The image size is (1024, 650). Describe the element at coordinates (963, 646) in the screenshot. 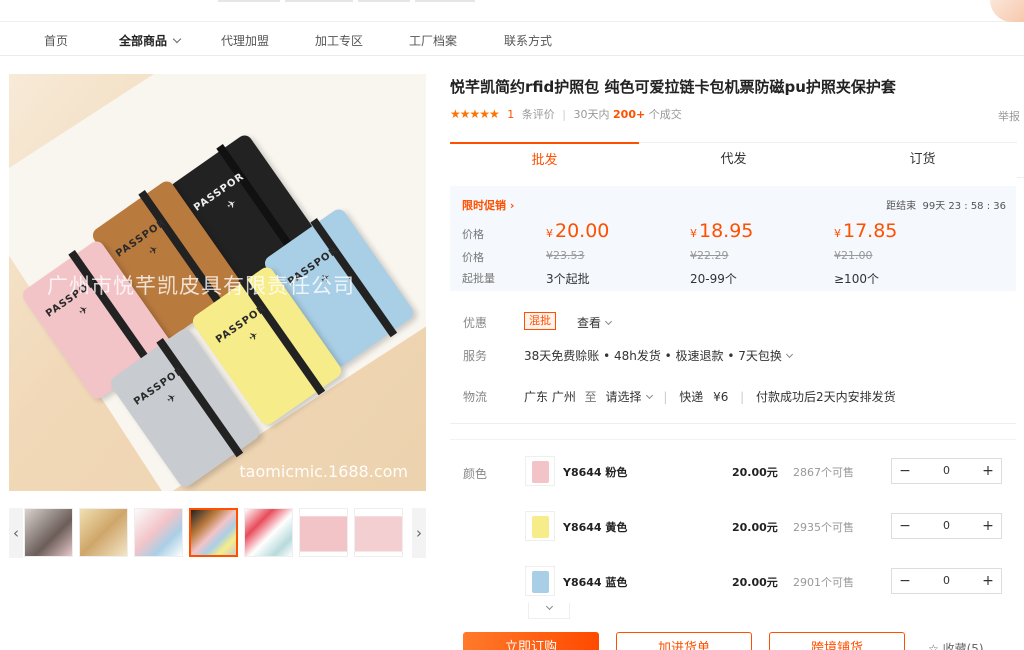

I see `favorite-label: 收藏(5)` at that location.